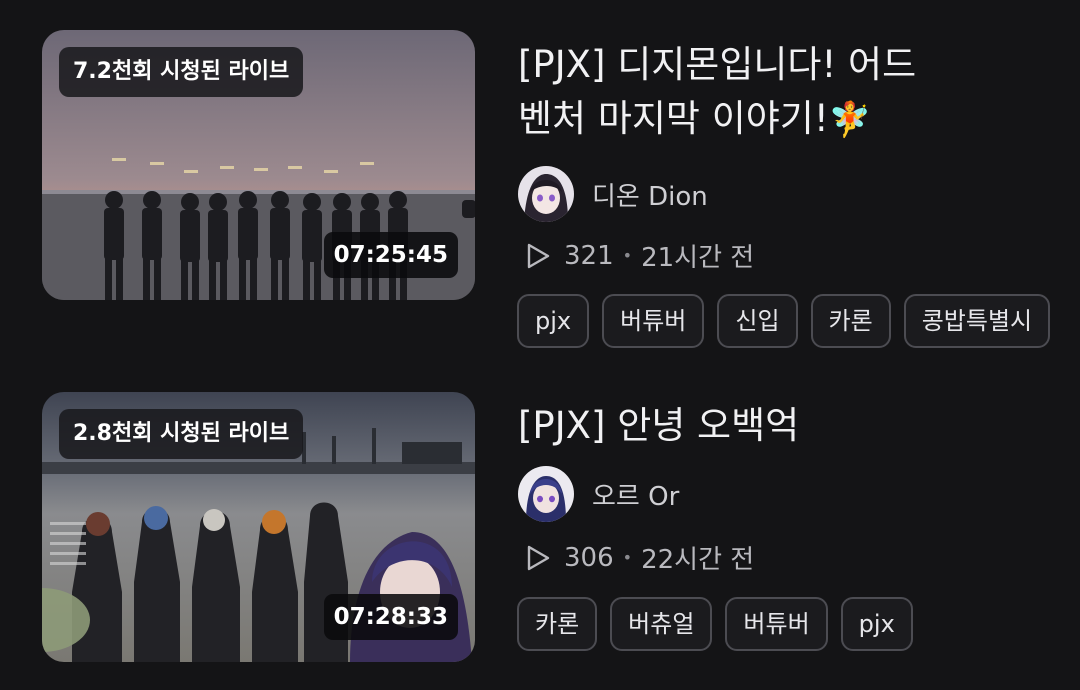  I want to click on avatar-or, so click(546, 494).